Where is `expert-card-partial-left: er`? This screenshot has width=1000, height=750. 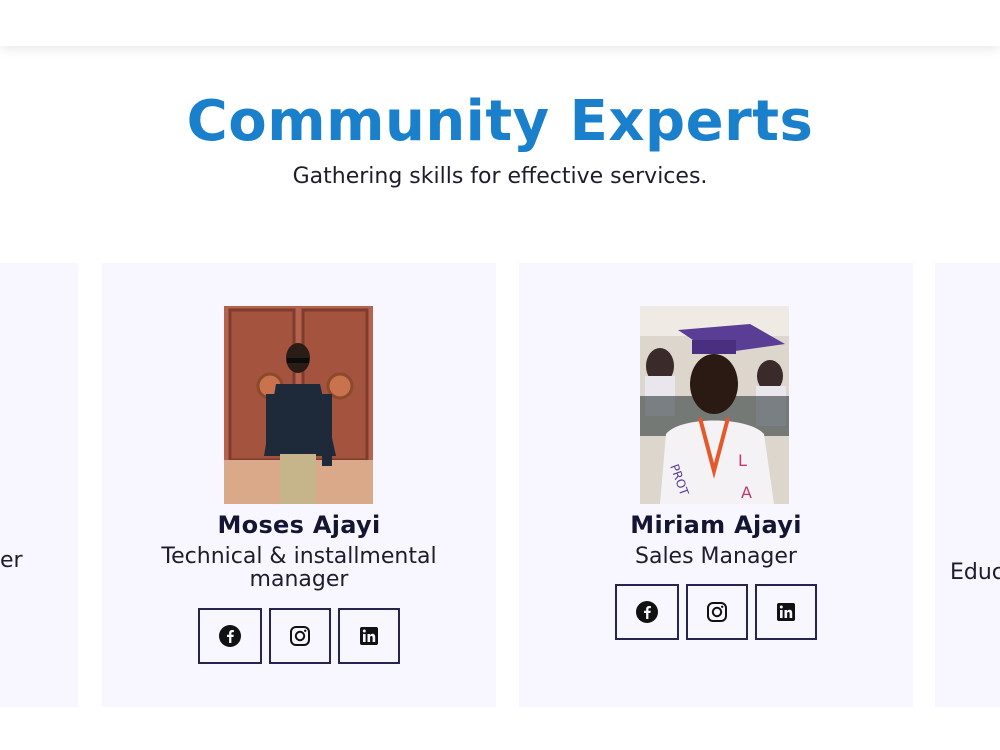
expert-card-partial-left: er is located at coordinates (39, 485).